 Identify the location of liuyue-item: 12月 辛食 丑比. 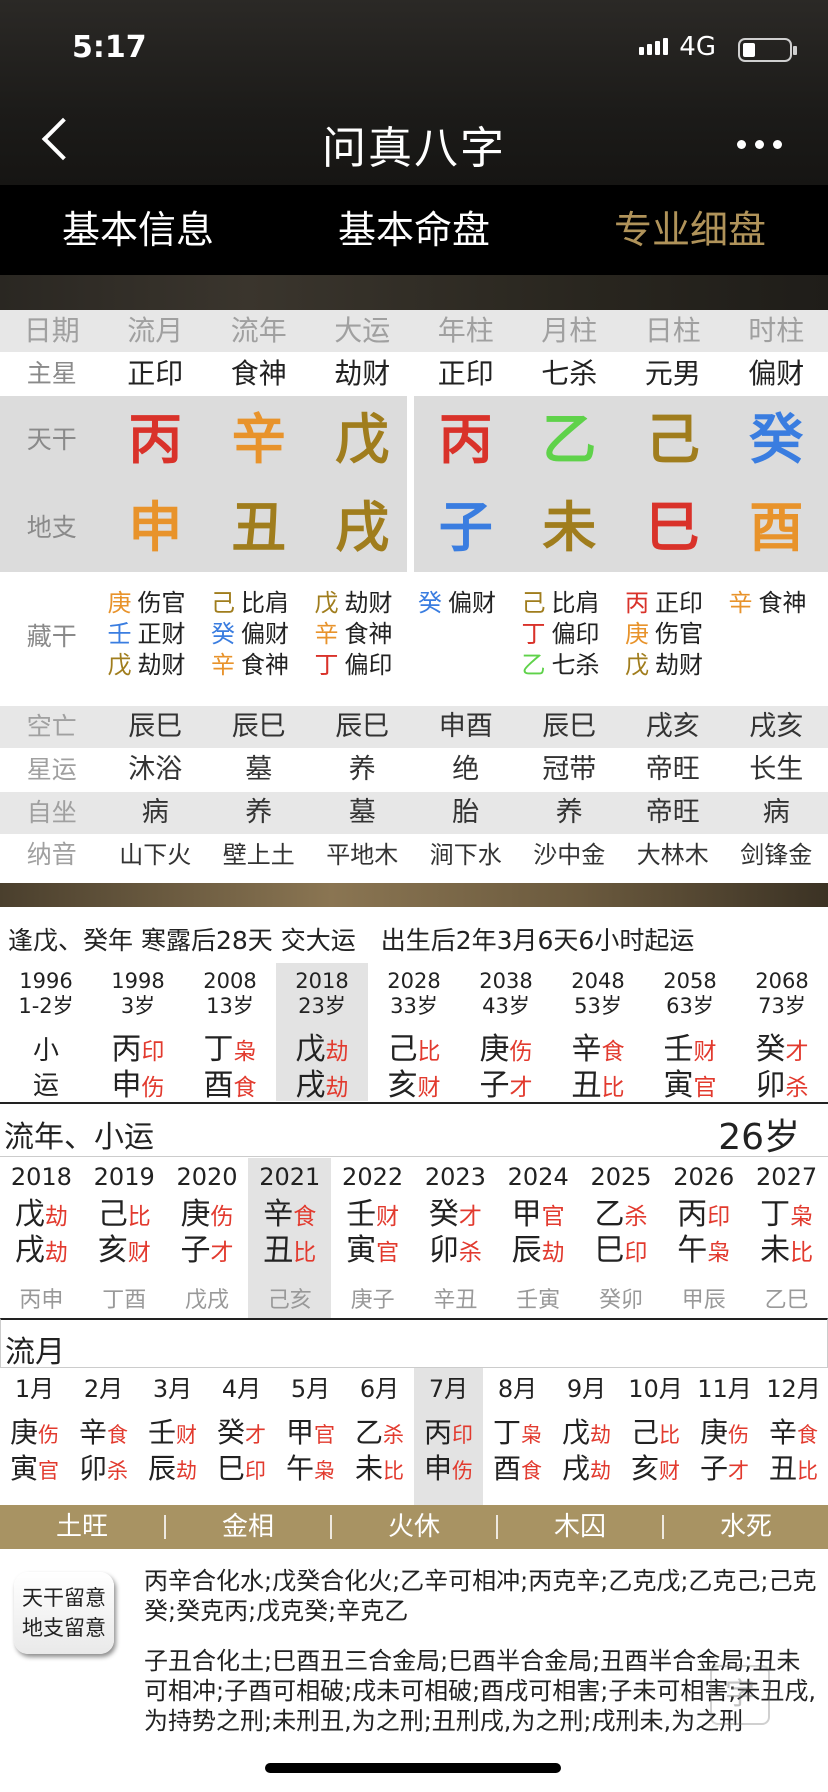
(793, 1436).